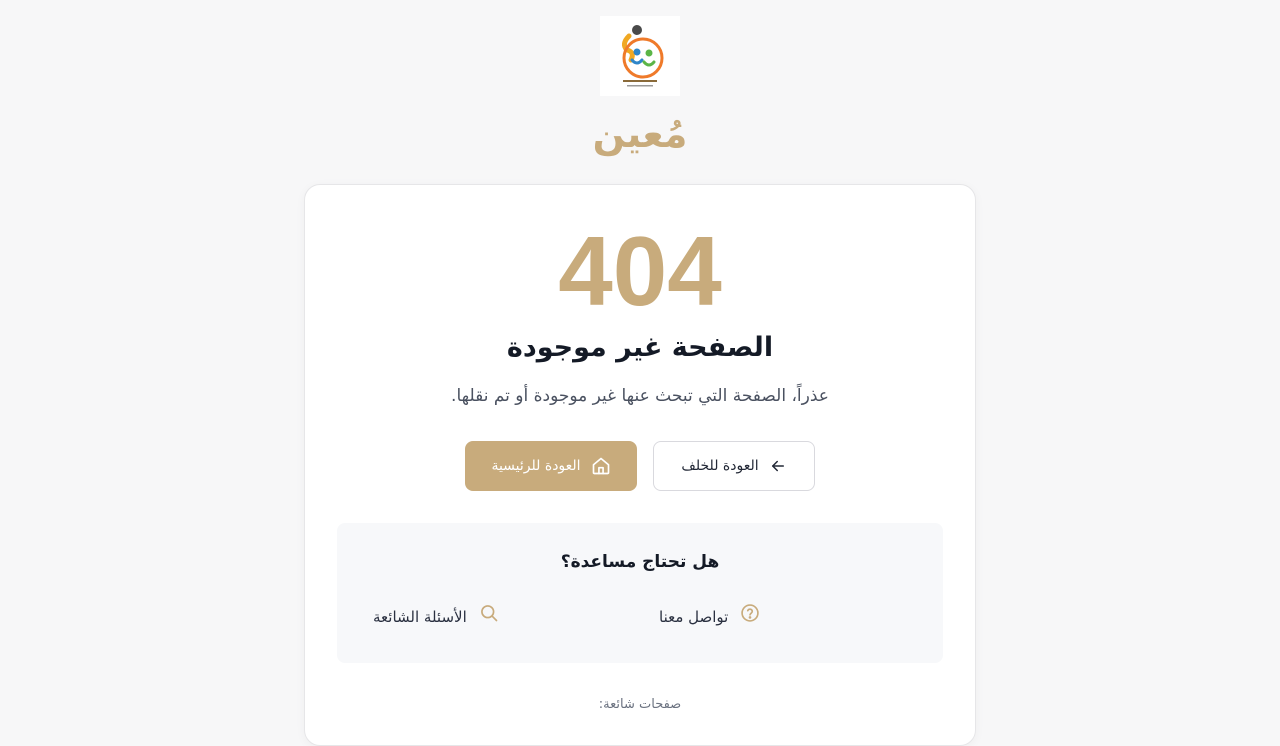  I want to click on error-code: 404, so click(640, 271).